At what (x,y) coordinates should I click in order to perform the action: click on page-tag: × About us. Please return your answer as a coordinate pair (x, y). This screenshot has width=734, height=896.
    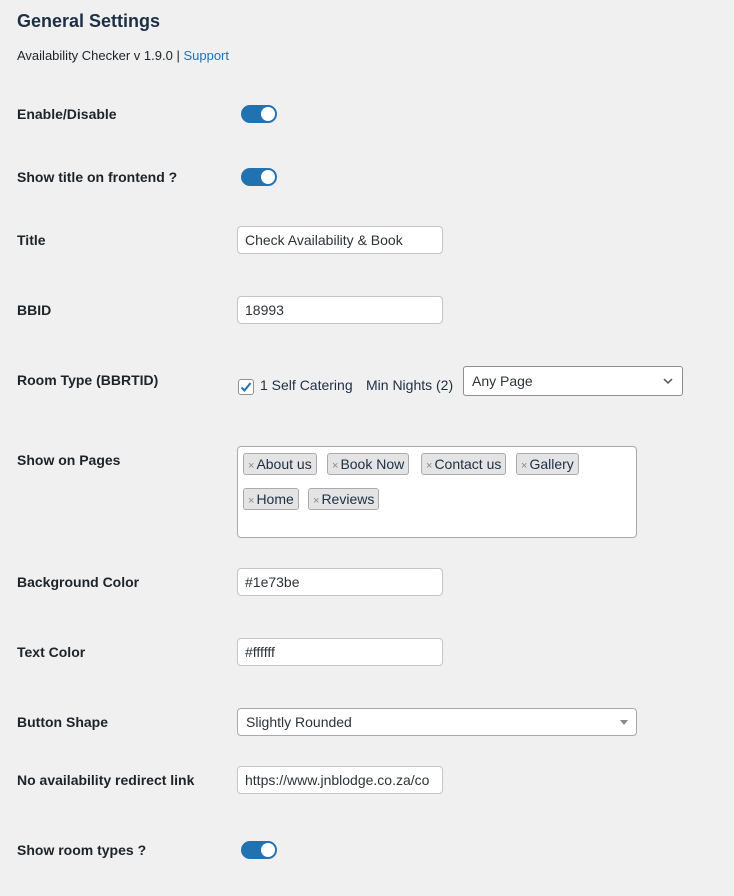
    Looking at the image, I should click on (280, 464).